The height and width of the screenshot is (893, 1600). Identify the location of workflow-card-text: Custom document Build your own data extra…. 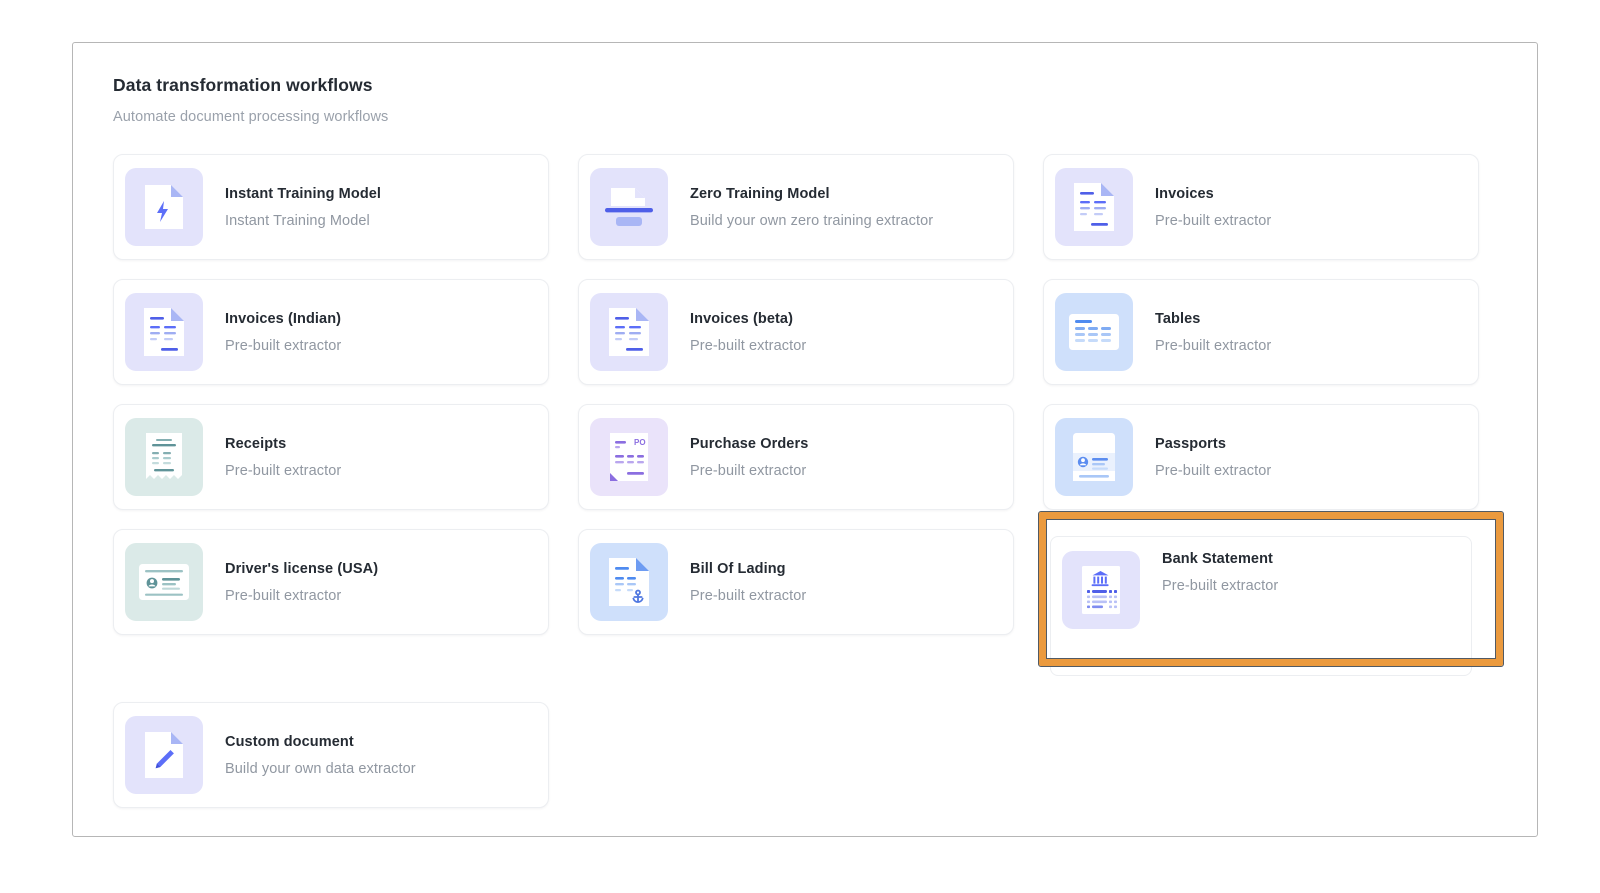
(309, 755).